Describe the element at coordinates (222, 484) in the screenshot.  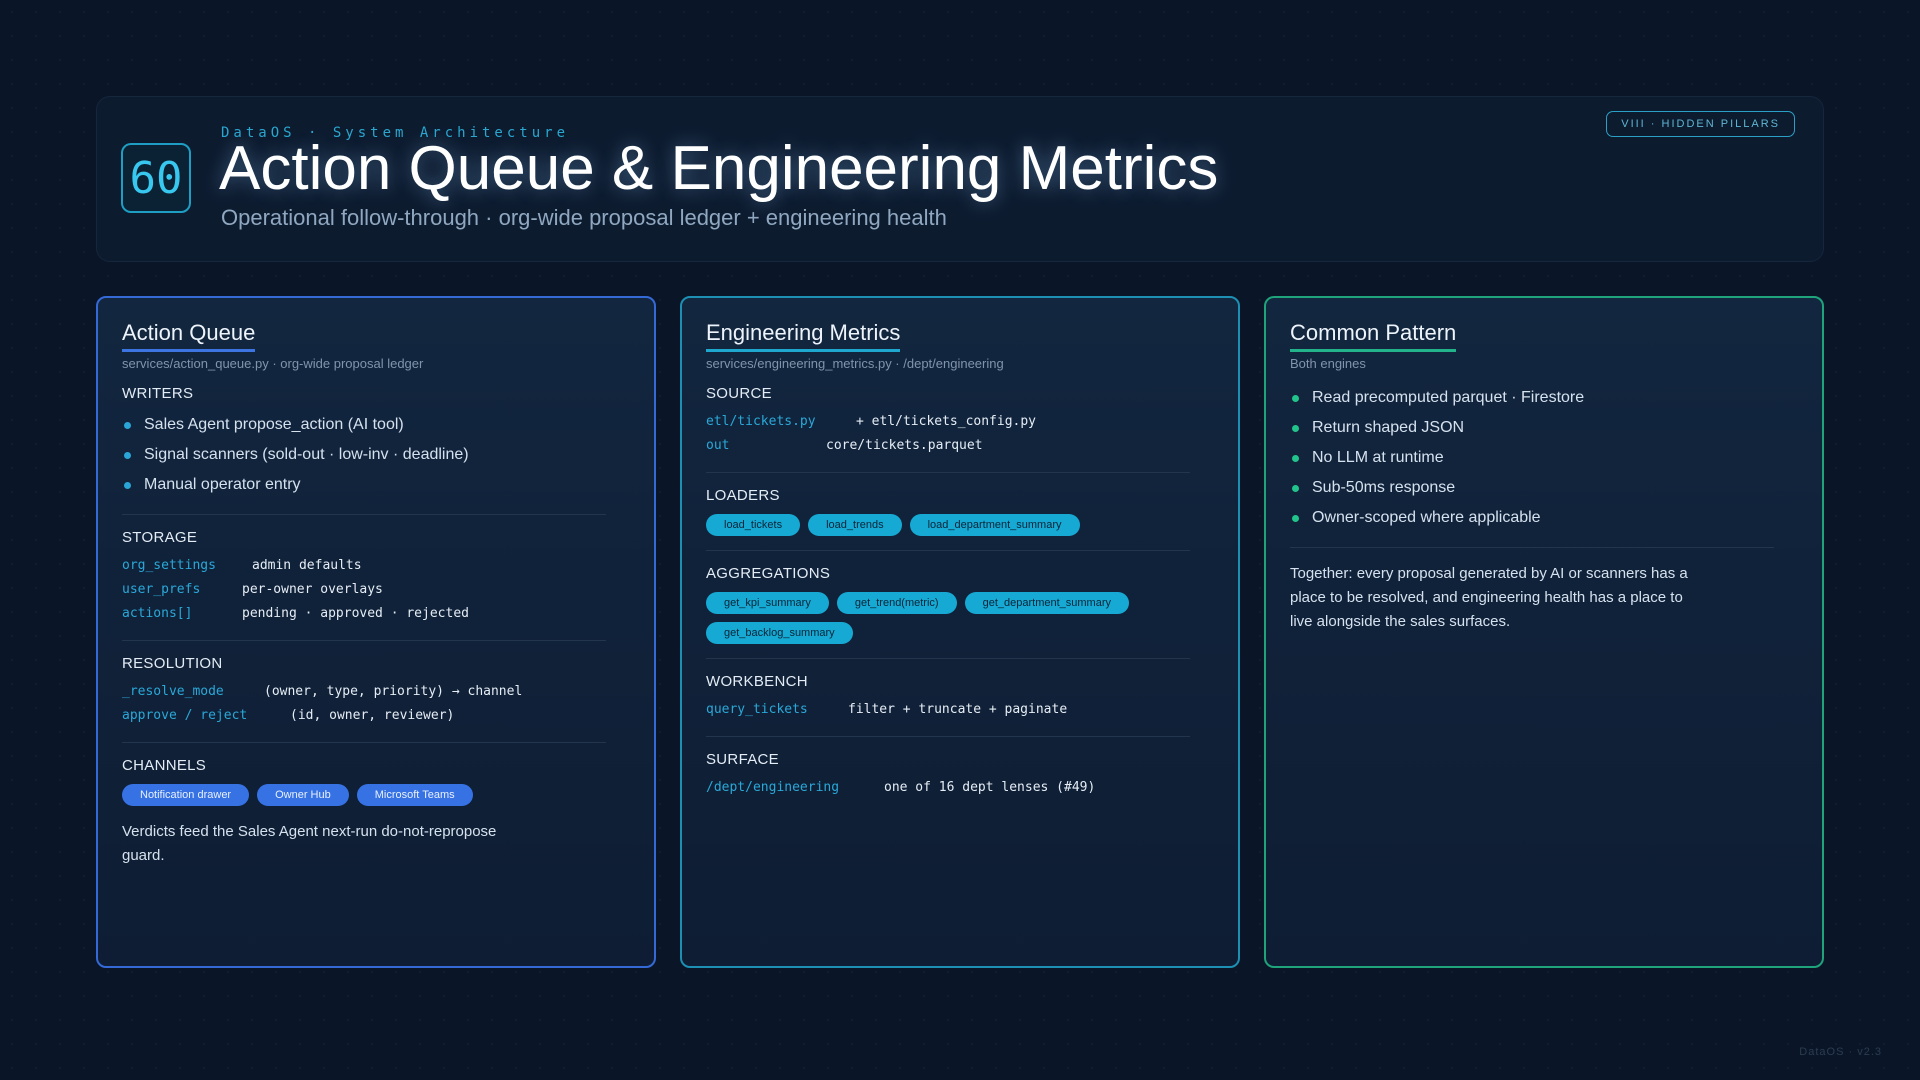
I see `list-item-text: Manual operator entry` at that location.